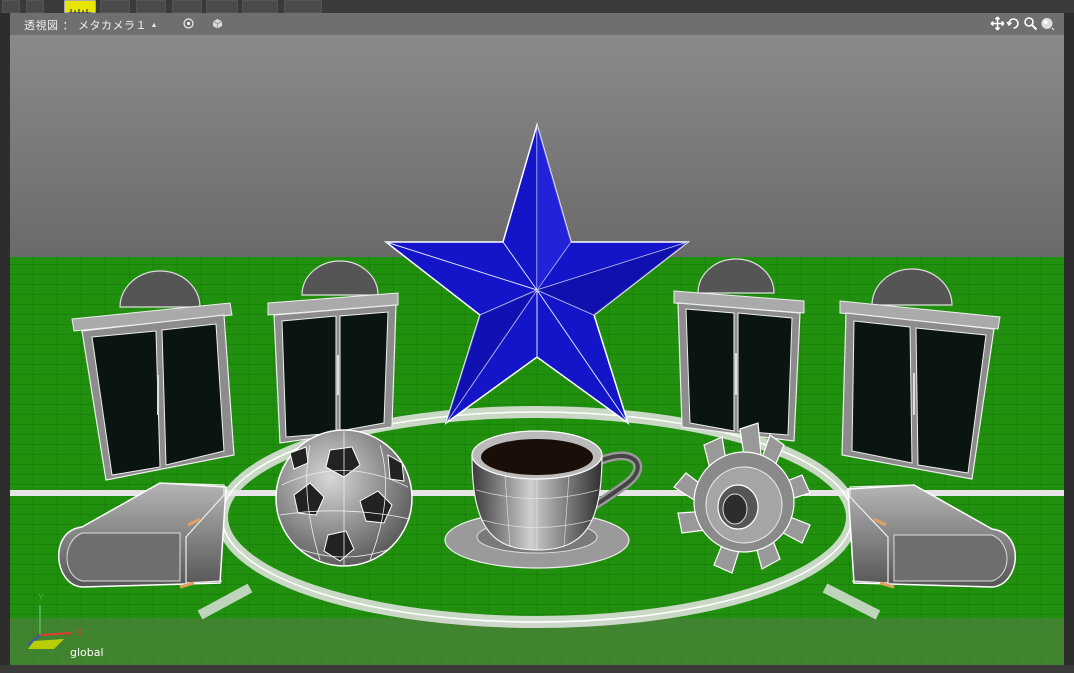  What do you see at coordinates (85, 25) in the screenshot?
I see `viewport-title: 透視図 ： メタカメラ１` at bounding box center [85, 25].